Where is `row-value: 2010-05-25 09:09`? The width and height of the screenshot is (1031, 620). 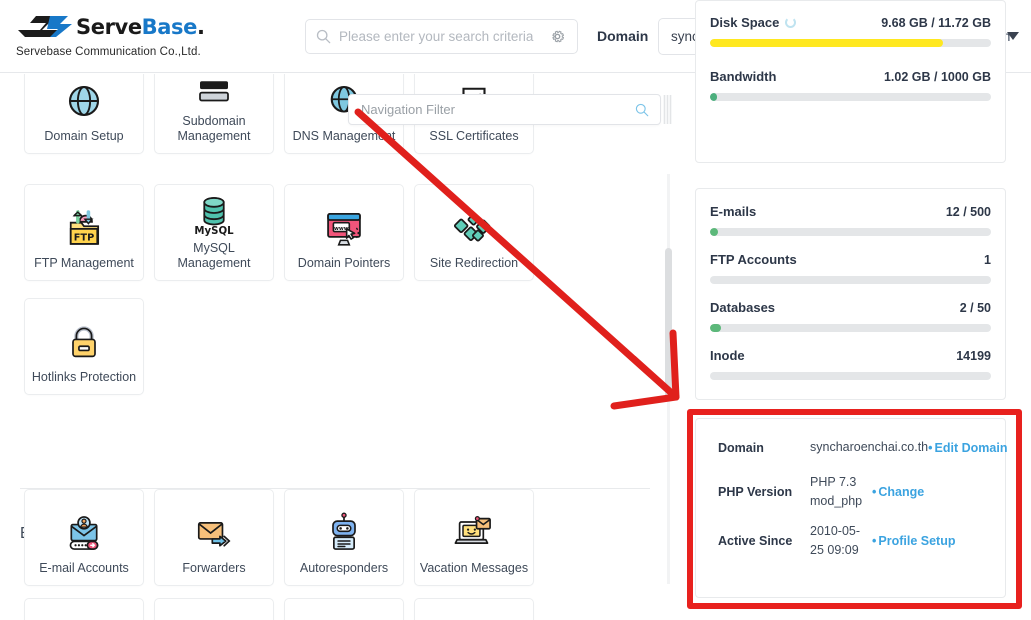
row-value: 2010-05-25 09:09 is located at coordinates (835, 540).